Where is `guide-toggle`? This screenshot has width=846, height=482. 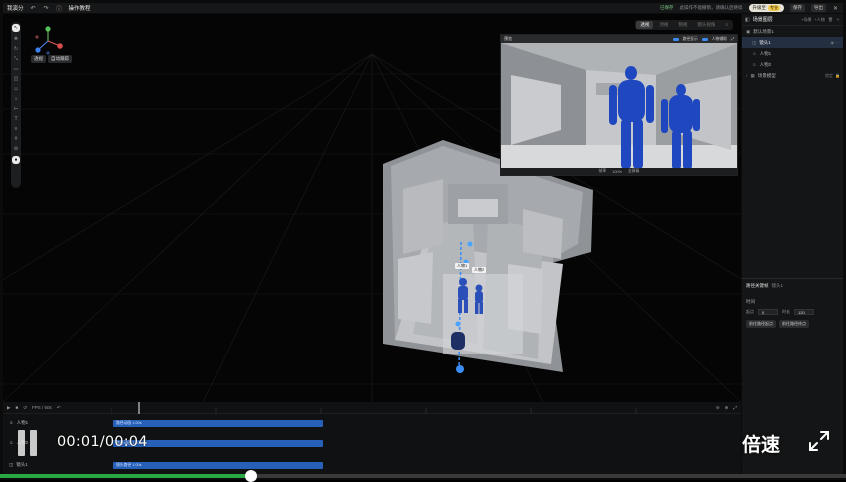 guide-toggle is located at coordinates (704, 39).